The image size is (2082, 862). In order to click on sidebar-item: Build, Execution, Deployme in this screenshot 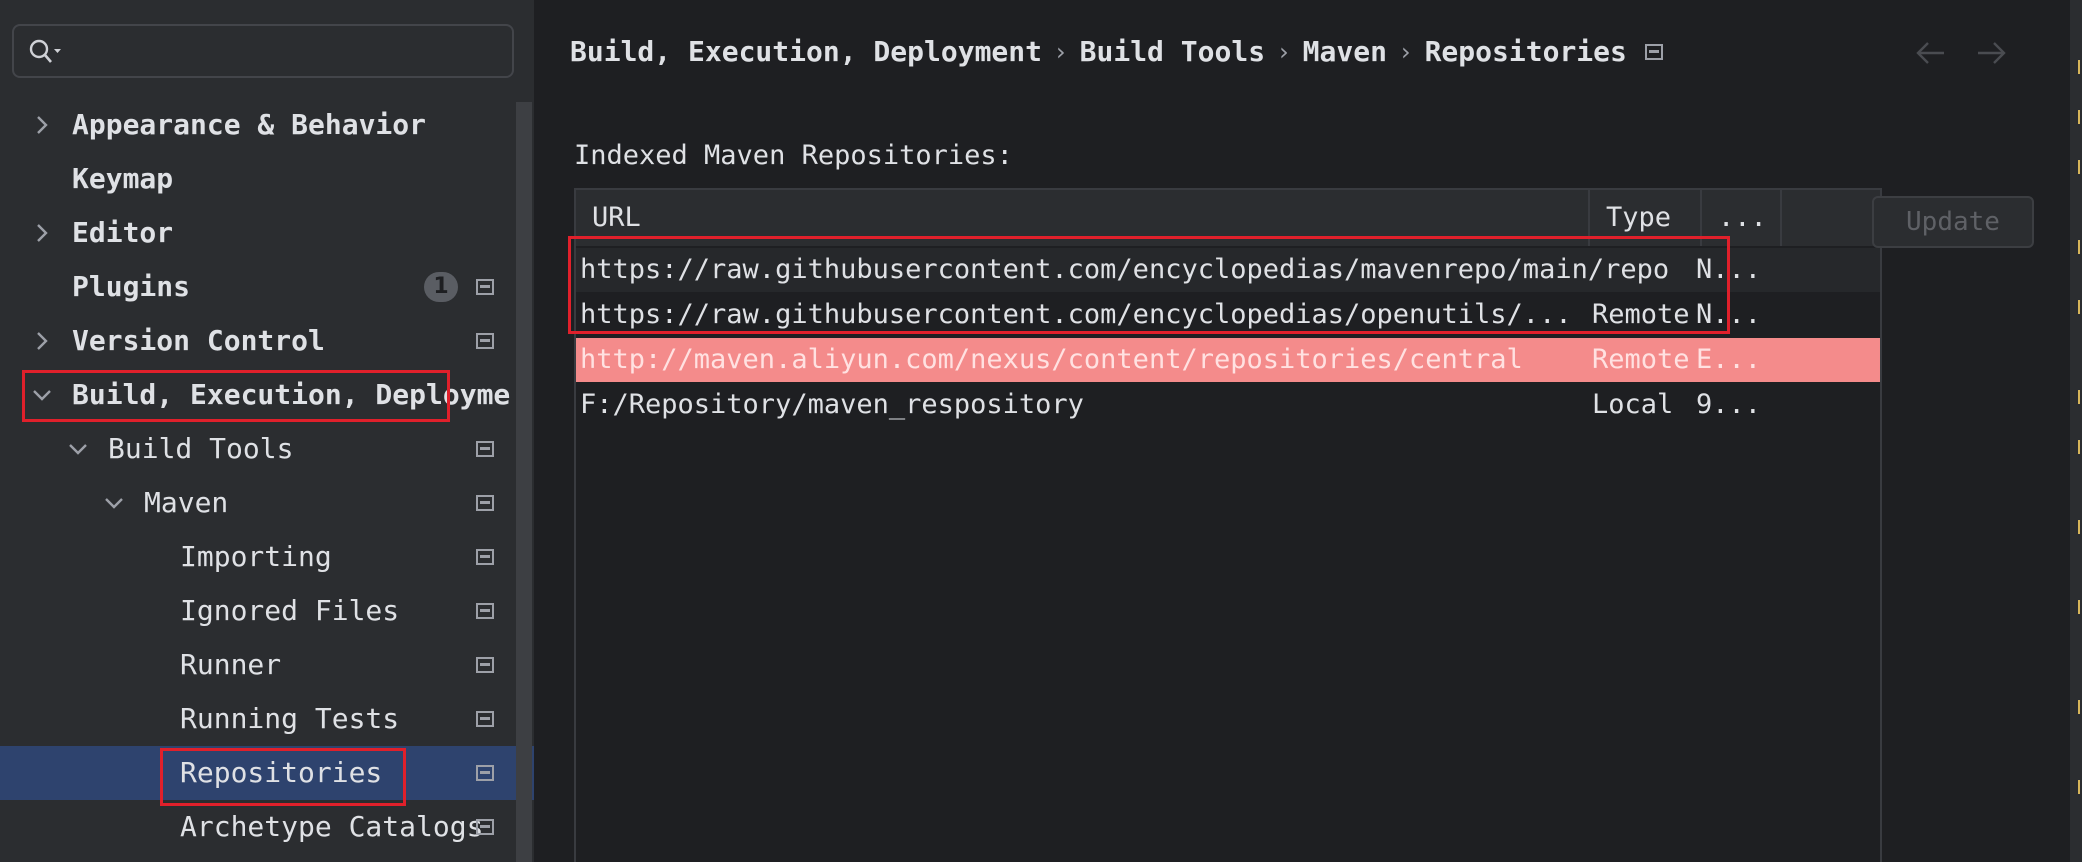, I will do `click(258, 395)`.